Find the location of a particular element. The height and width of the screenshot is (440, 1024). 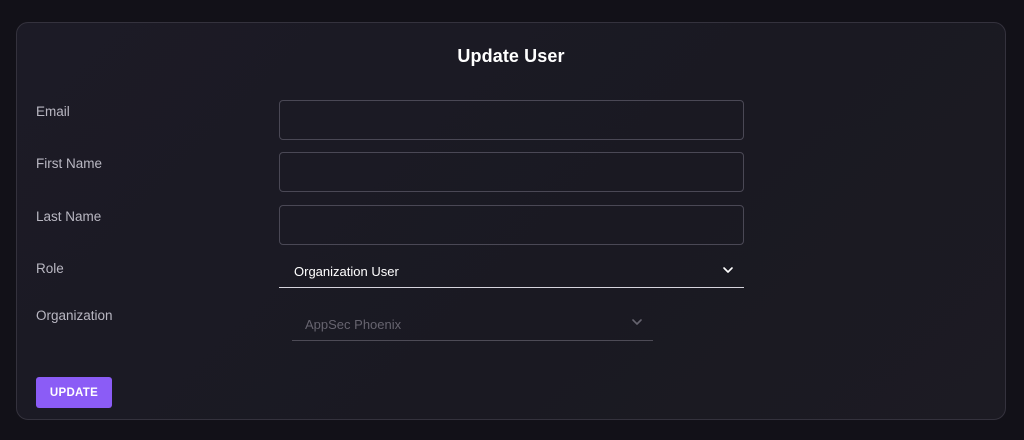

last-name-field is located at coordinates (511, 225).